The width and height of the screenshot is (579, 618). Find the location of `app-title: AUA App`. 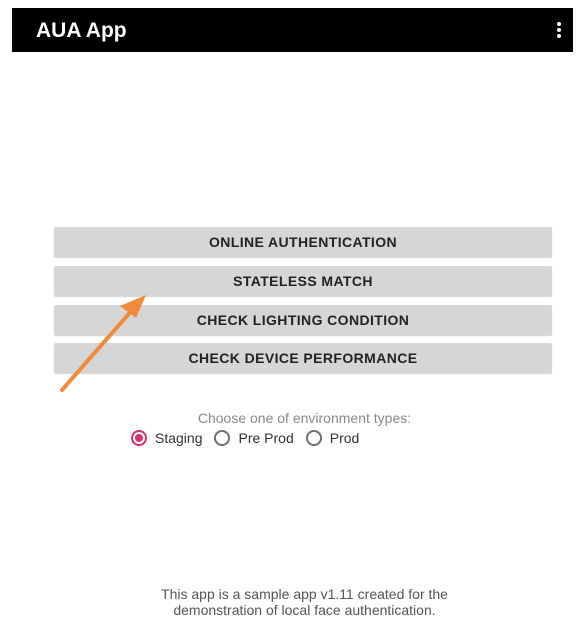

app-title: AUA App is located at coordinates (81, 30).